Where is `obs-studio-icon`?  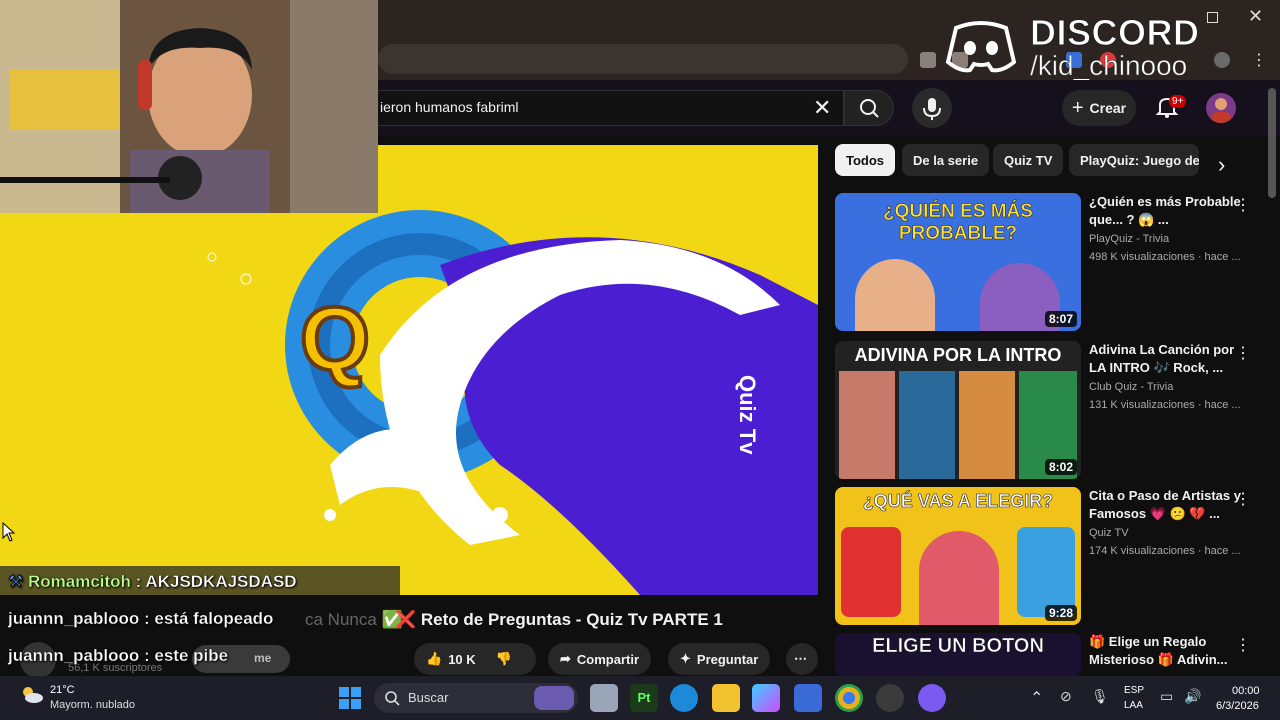
obs-studio-icon is located at coordinates (890, 698).